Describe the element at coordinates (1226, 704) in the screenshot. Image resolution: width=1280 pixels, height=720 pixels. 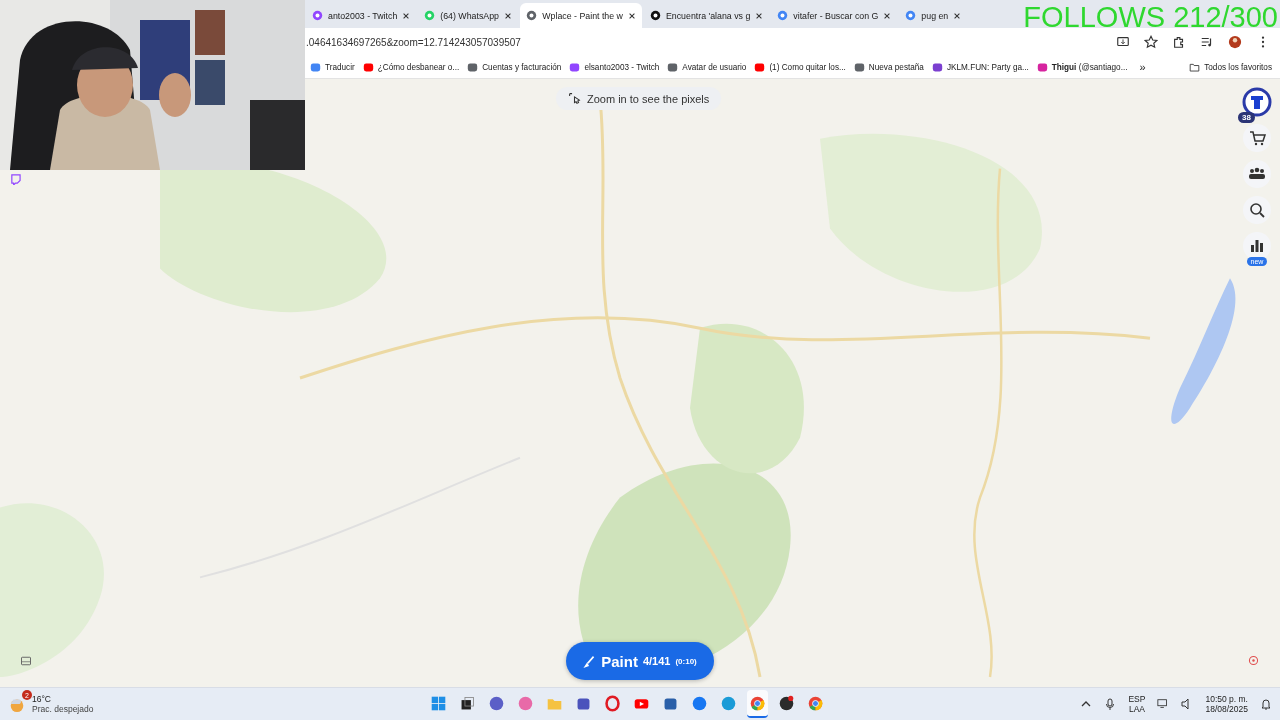
I see `clock: 10:50 p. m. 18/08/2025` at that location.